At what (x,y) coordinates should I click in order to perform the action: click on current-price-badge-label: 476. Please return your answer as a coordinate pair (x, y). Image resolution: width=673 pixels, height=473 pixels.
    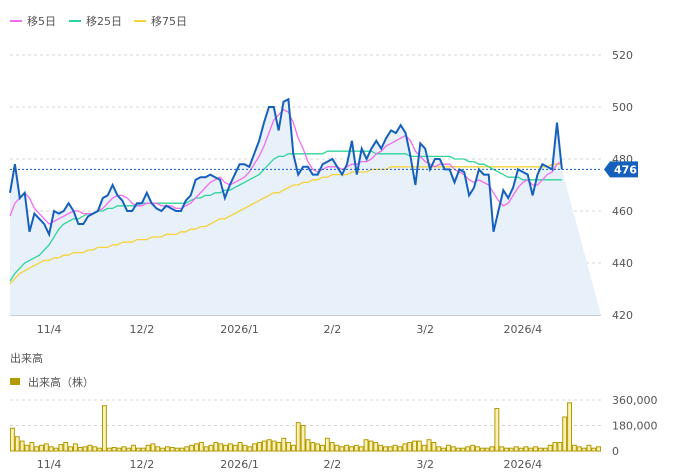
    Looking at the image, I should click on (625, 169).